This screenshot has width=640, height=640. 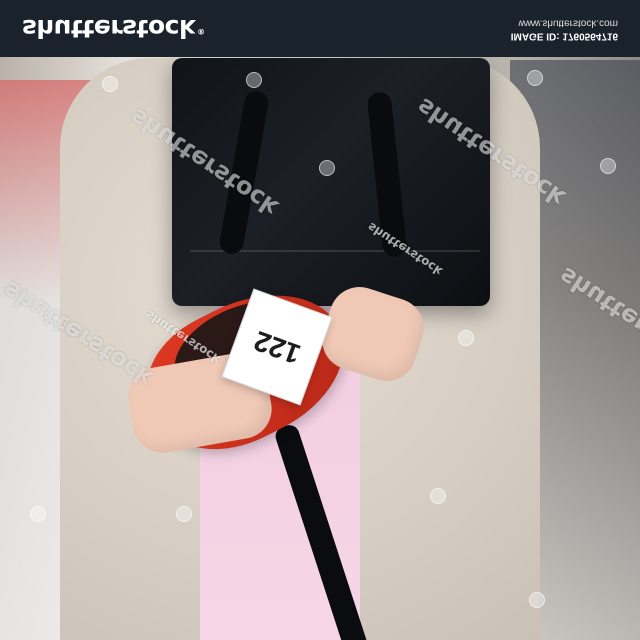 I want to click on brand-name: shutterstock, so click(x=109, y=28).